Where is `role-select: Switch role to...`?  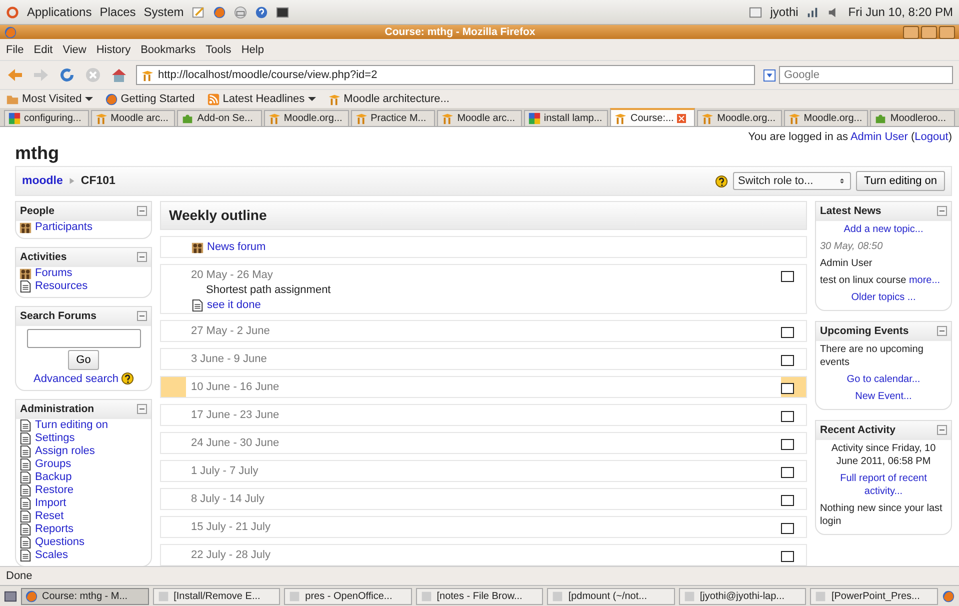 role-select: Switch role to... is located at coordinates (792, 181).